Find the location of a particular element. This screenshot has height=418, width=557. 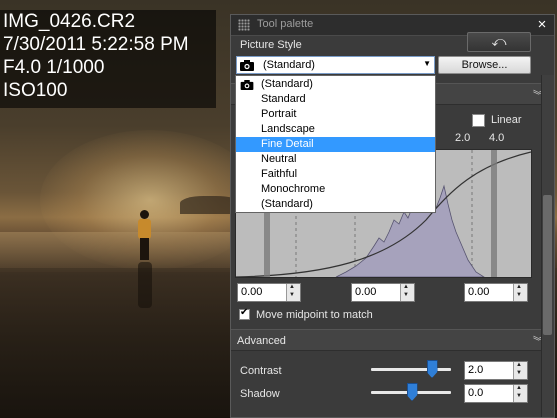

contrast-slider is located at coordinates (411, 369).